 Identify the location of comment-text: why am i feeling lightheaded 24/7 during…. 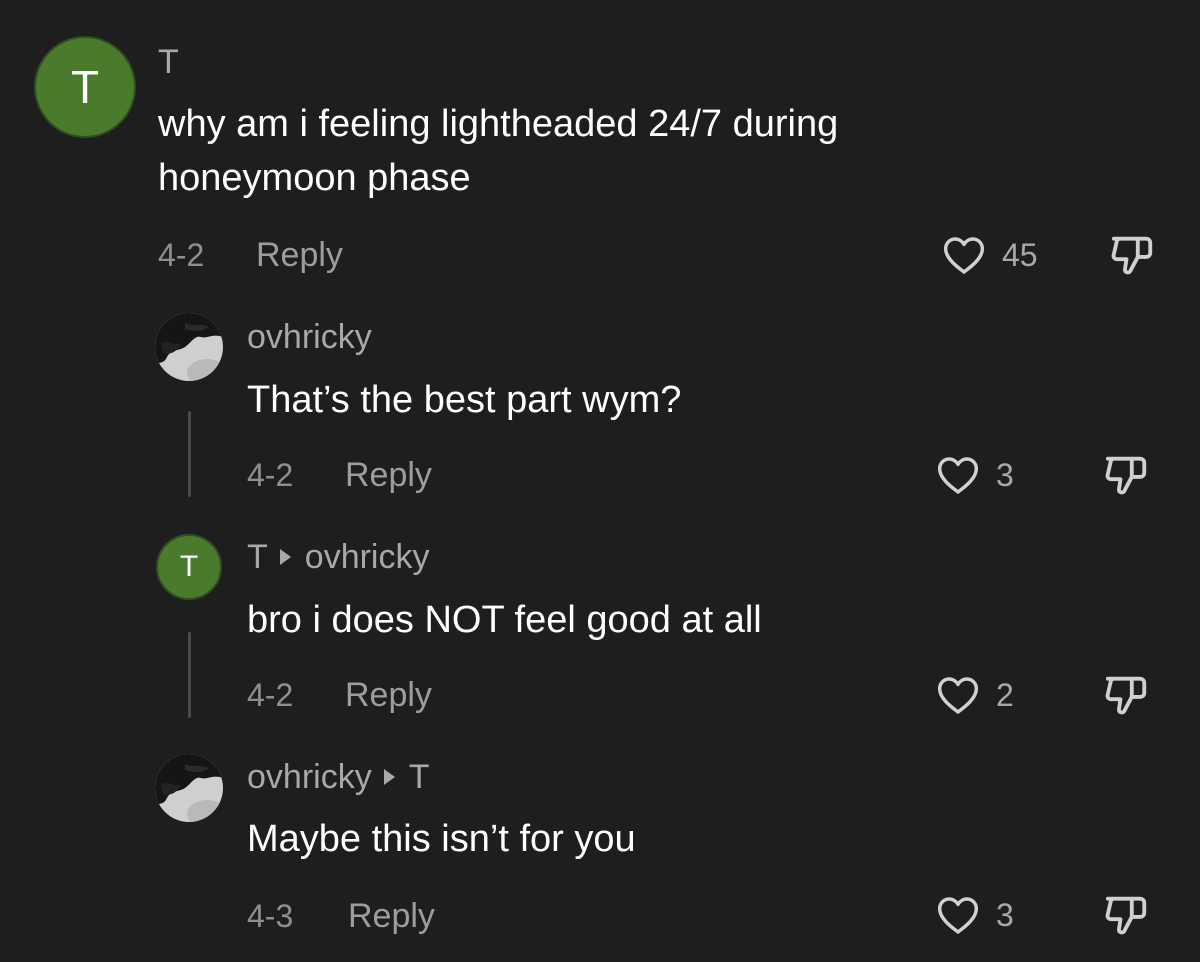
(498, 151).